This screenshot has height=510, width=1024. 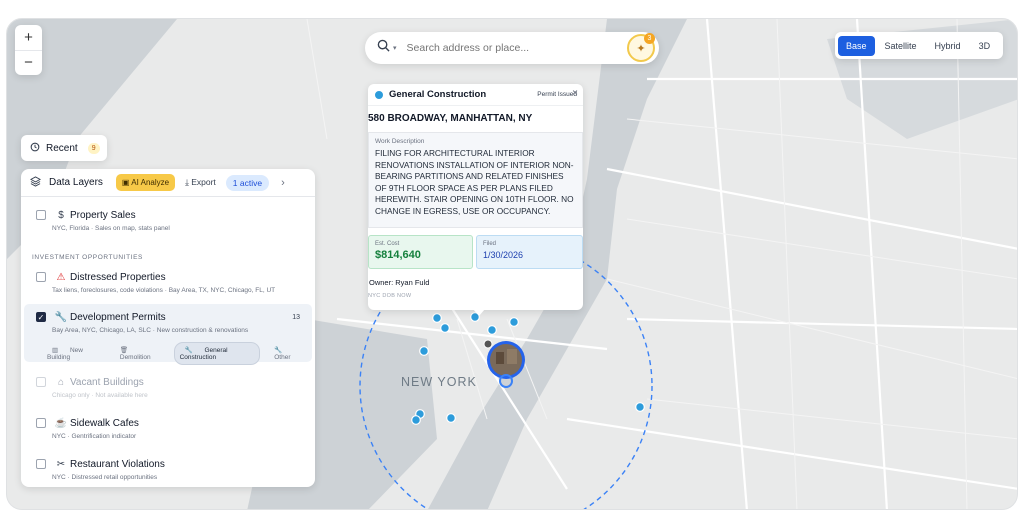 I want to click on recent-button: Recent 9, so click(x=64, y=148).